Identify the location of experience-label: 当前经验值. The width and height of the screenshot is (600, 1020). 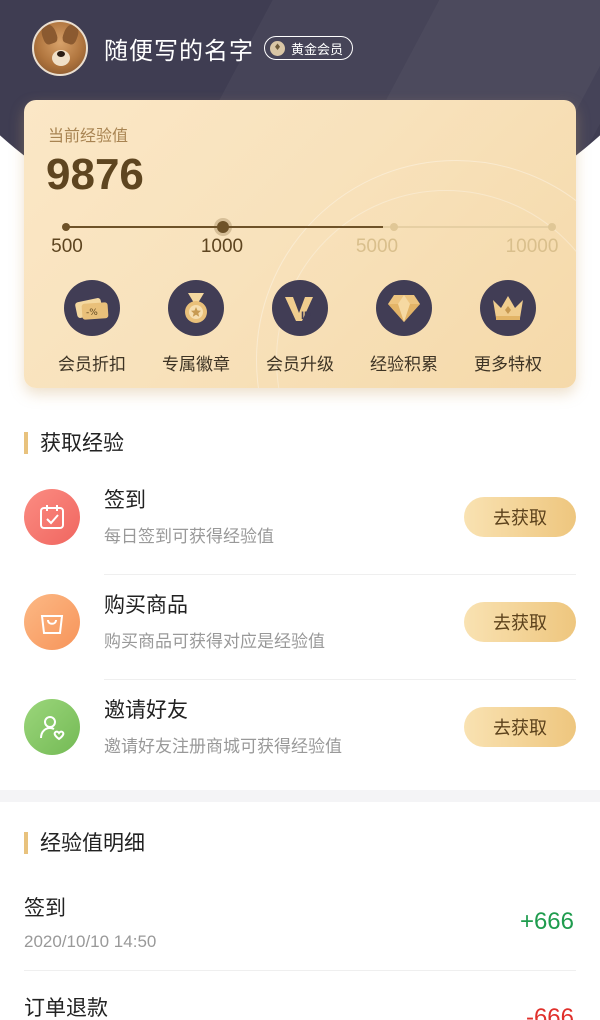
(88, 135).